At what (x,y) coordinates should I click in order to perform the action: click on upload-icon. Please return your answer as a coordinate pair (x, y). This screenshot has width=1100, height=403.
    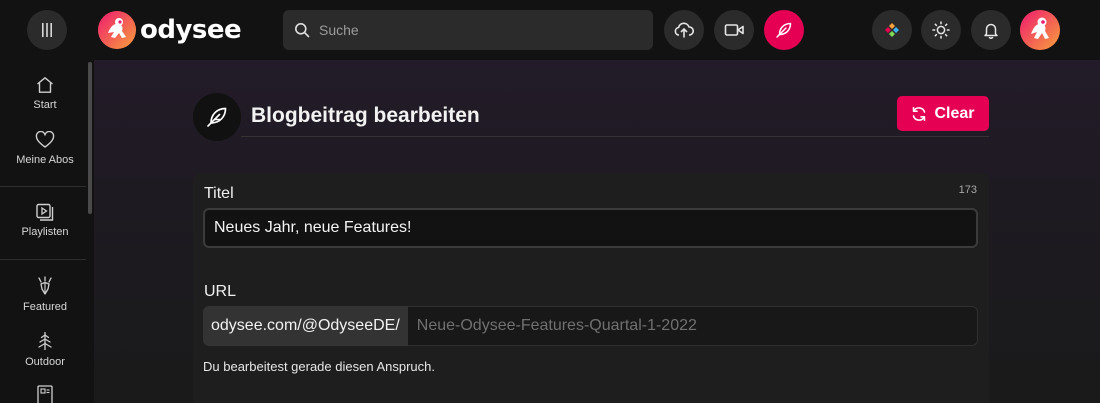
    Looking at the image, I should click on (684, 30).